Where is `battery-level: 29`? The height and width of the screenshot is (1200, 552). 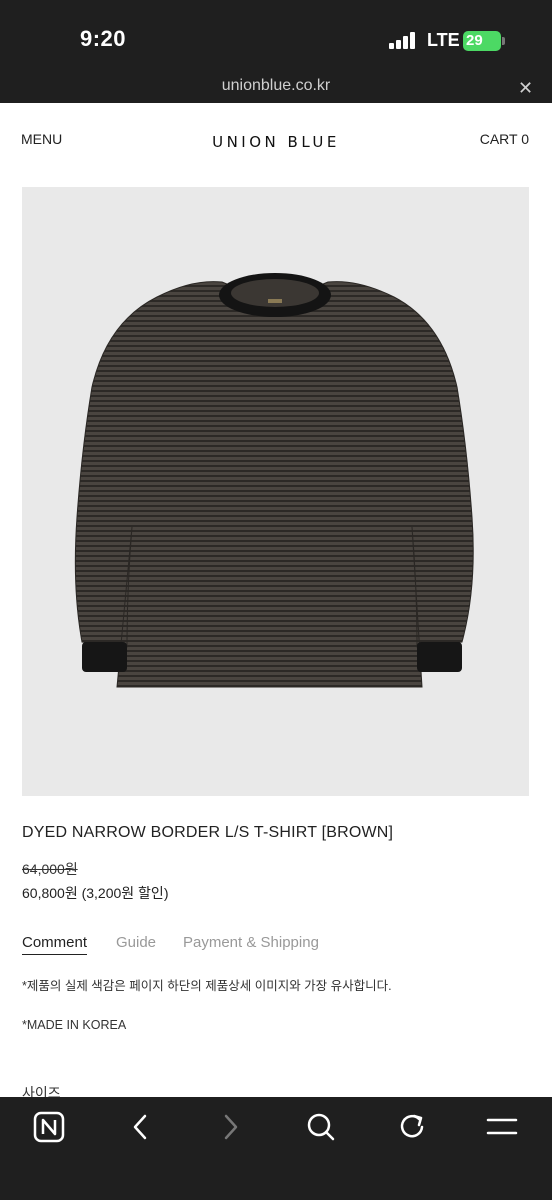 battery-level: 29 is located at coordinates (474, 40).